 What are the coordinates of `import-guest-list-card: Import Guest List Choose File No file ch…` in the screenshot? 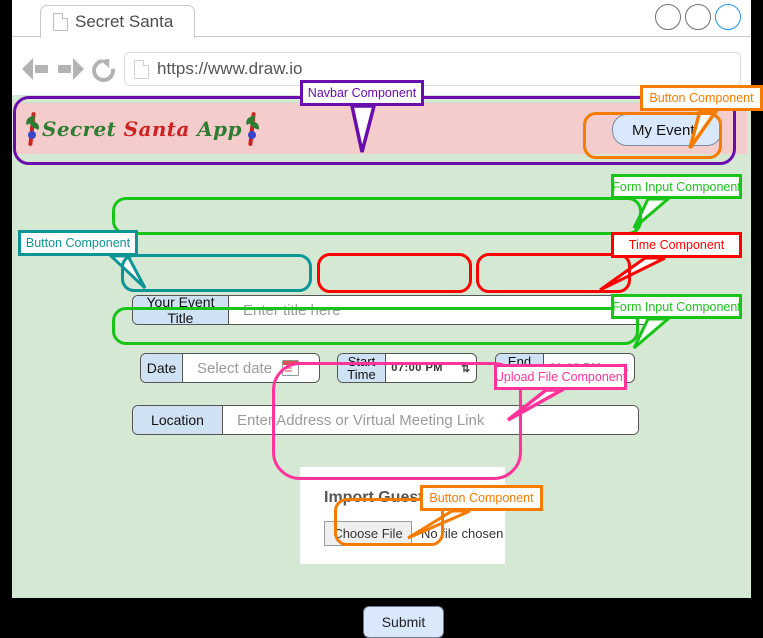 It's located at (402, 515).